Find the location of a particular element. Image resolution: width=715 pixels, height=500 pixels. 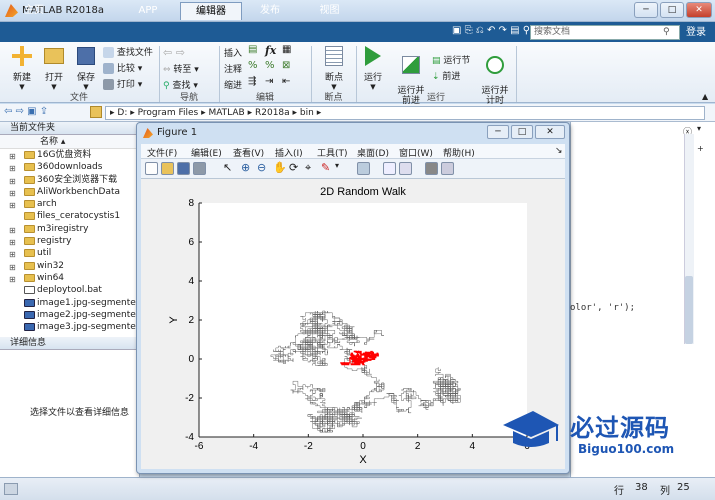

percent-comment-icon: % is located at coordinates (253, 65).